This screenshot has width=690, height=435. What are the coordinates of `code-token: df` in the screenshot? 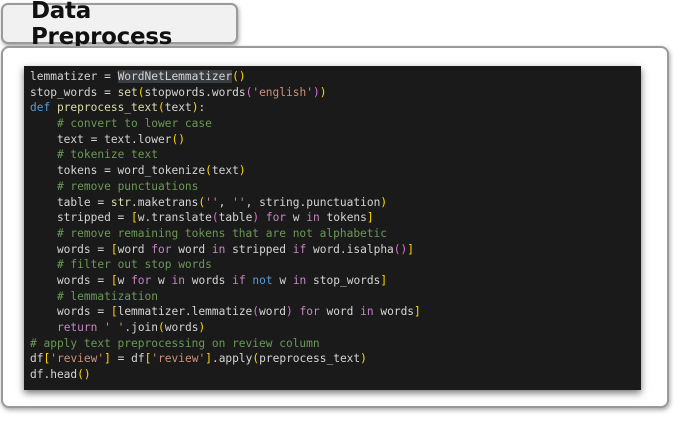 It's located at (37, 359).